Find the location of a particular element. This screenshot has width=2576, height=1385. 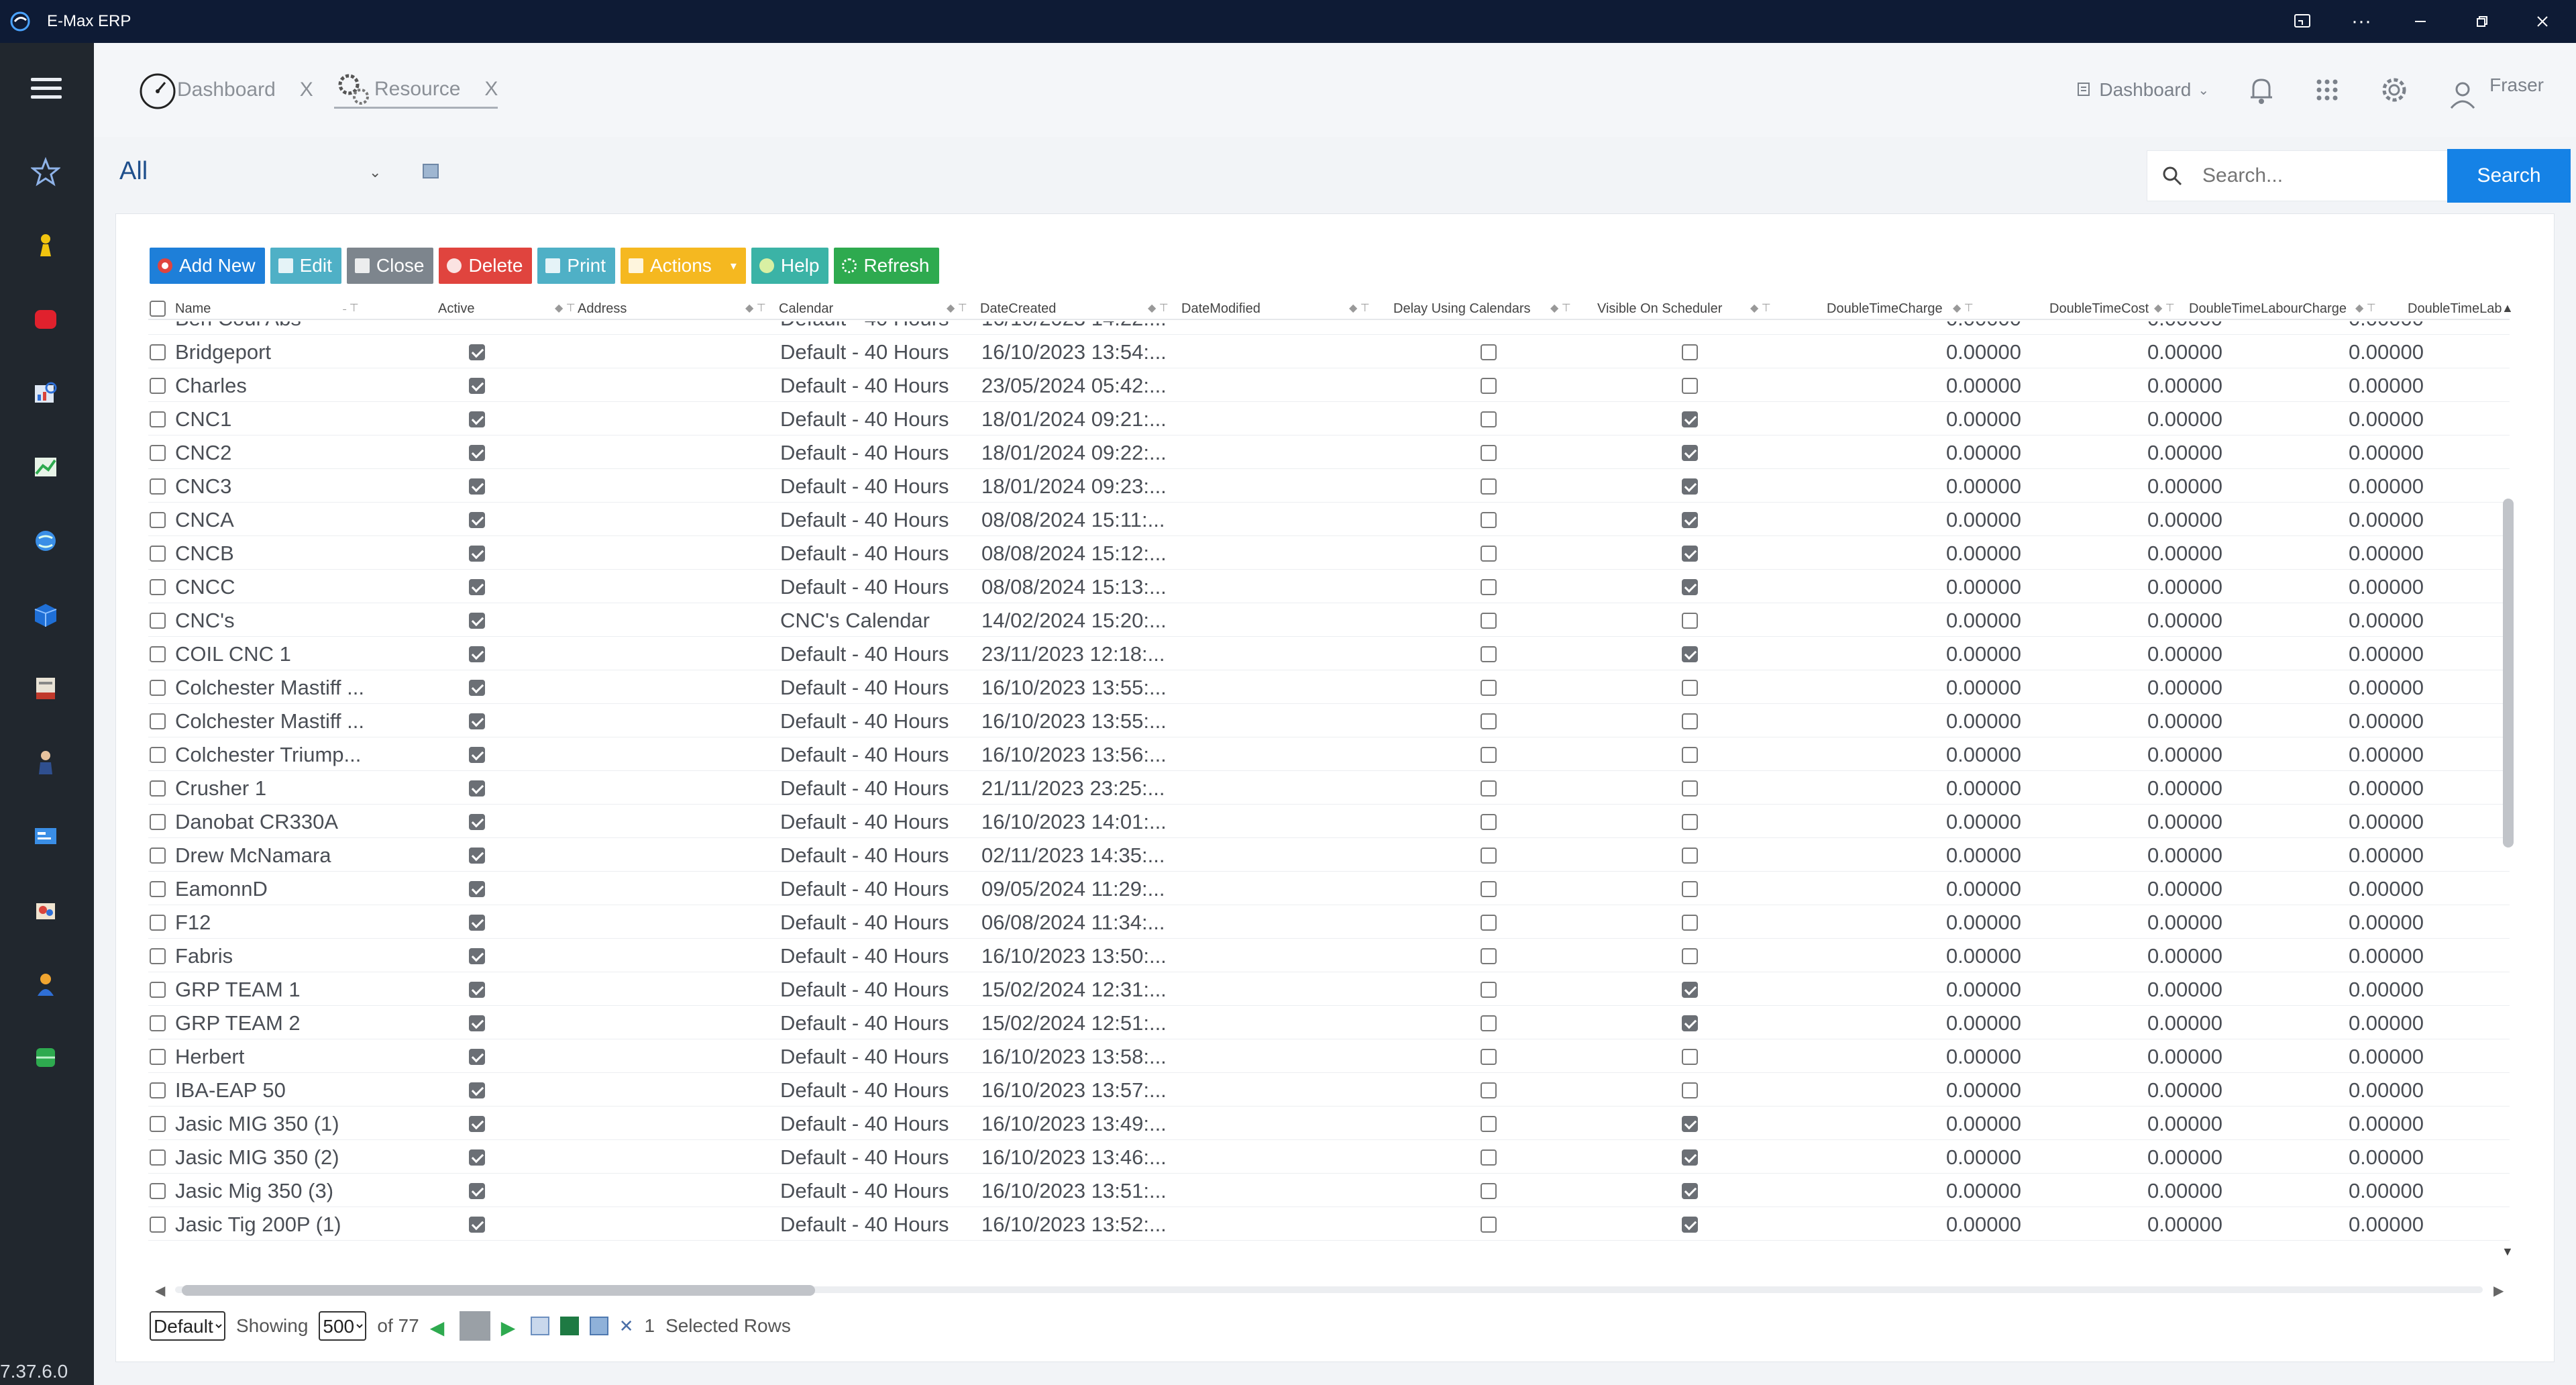

restore-icon is located at coordinates (2482, 21).